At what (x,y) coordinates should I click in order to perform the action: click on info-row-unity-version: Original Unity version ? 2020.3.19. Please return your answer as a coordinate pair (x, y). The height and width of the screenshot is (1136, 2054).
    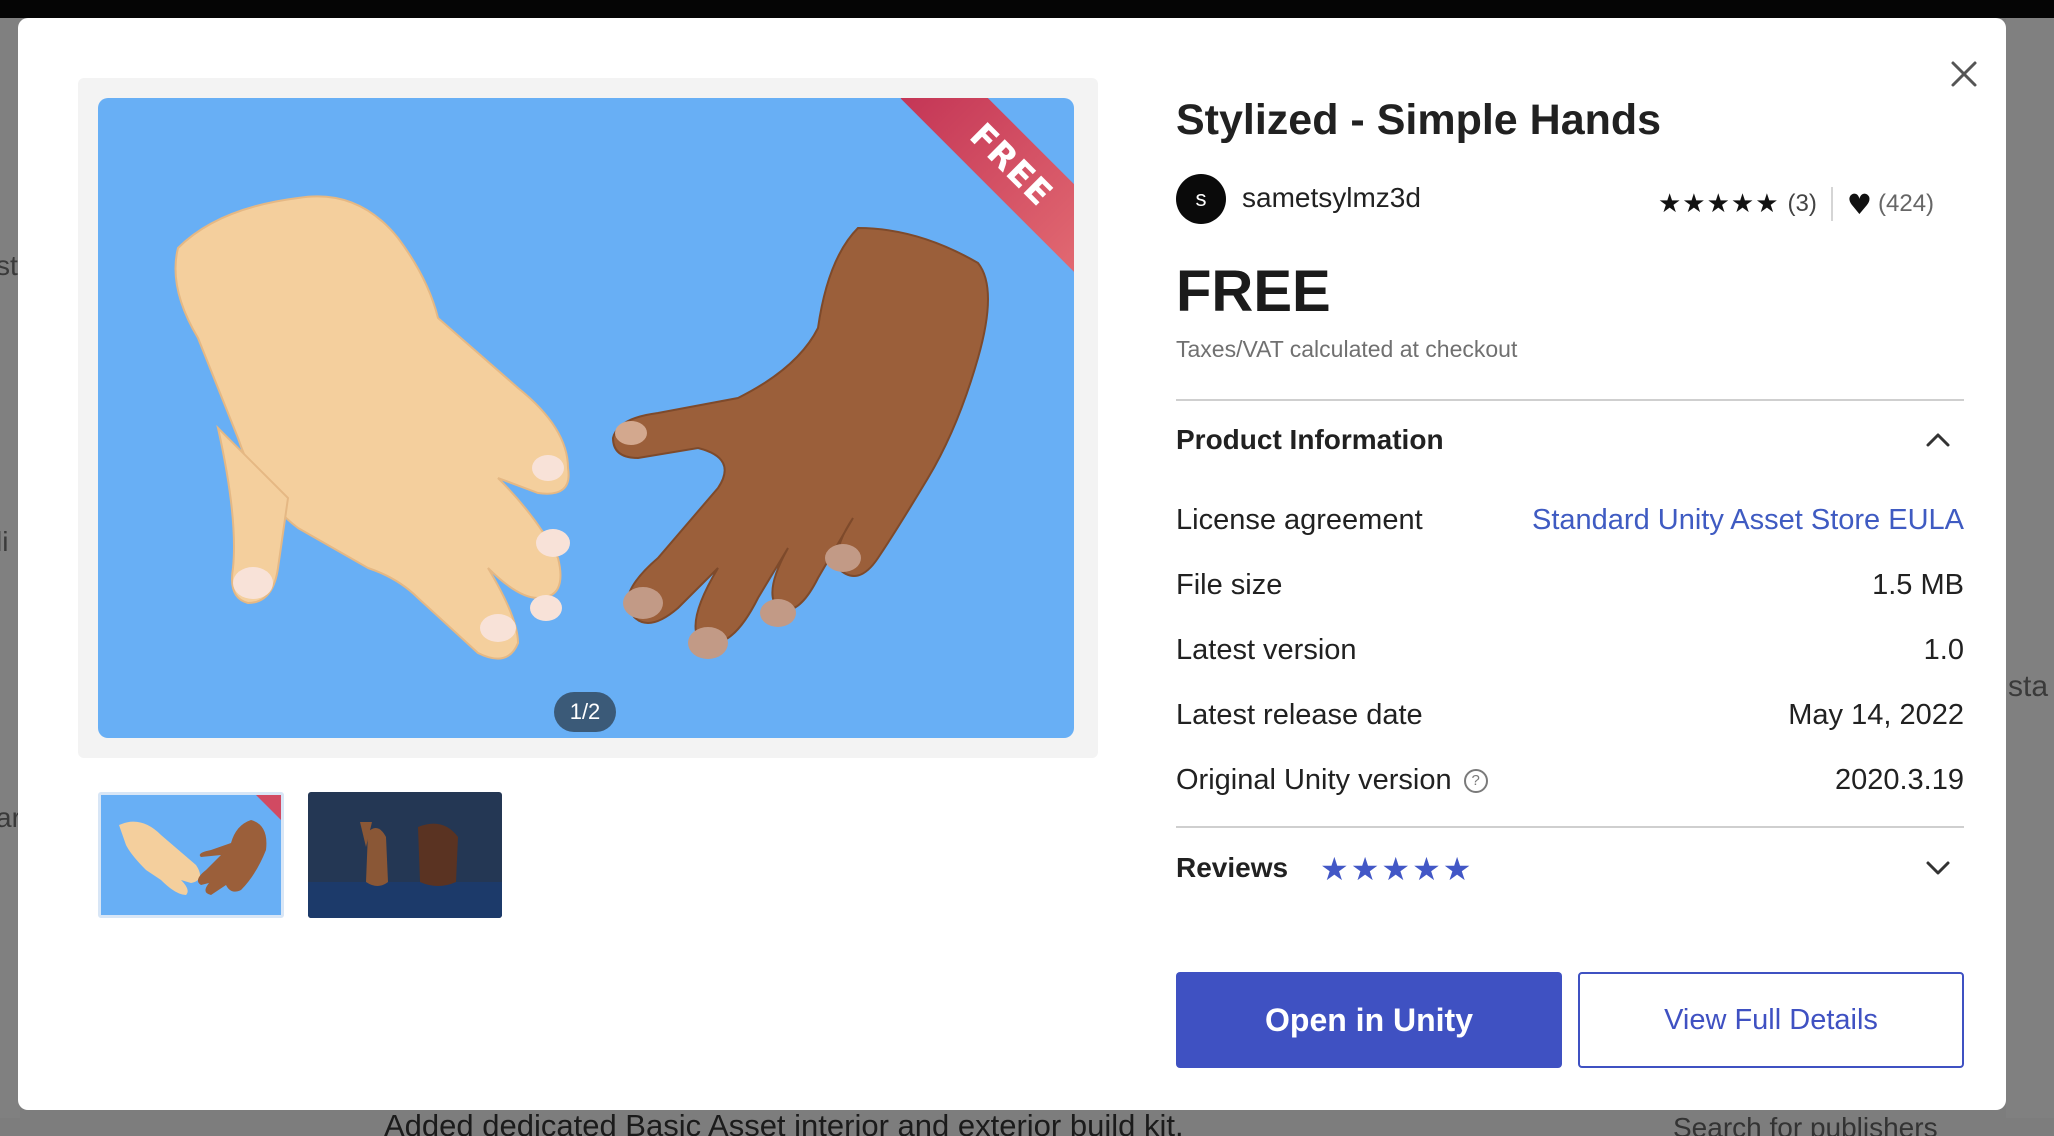
    Looking at the image, I should click on (1570, 784).